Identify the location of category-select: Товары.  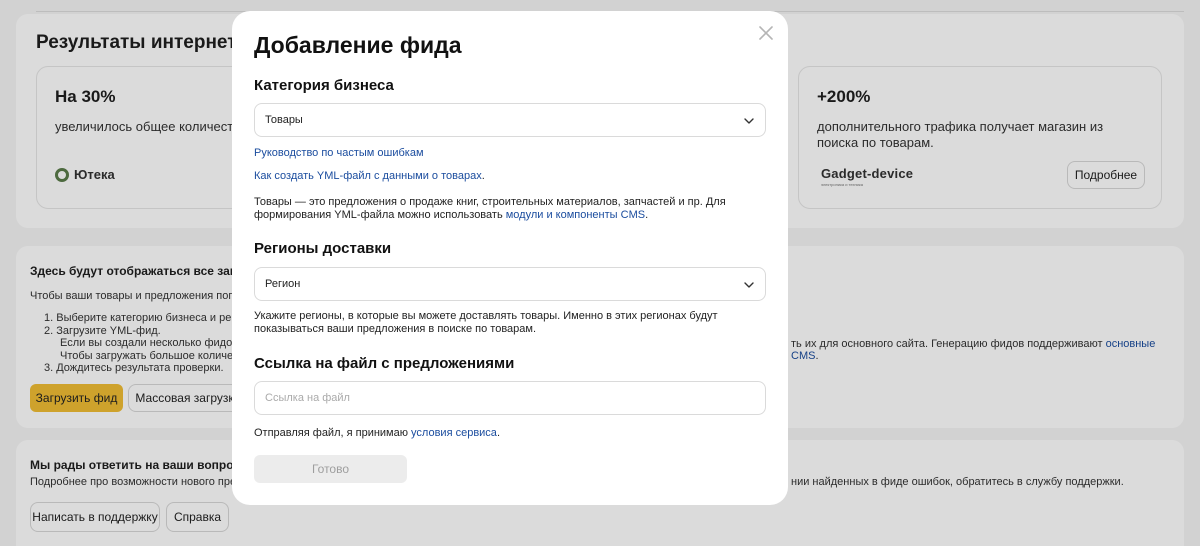
(510, 120).